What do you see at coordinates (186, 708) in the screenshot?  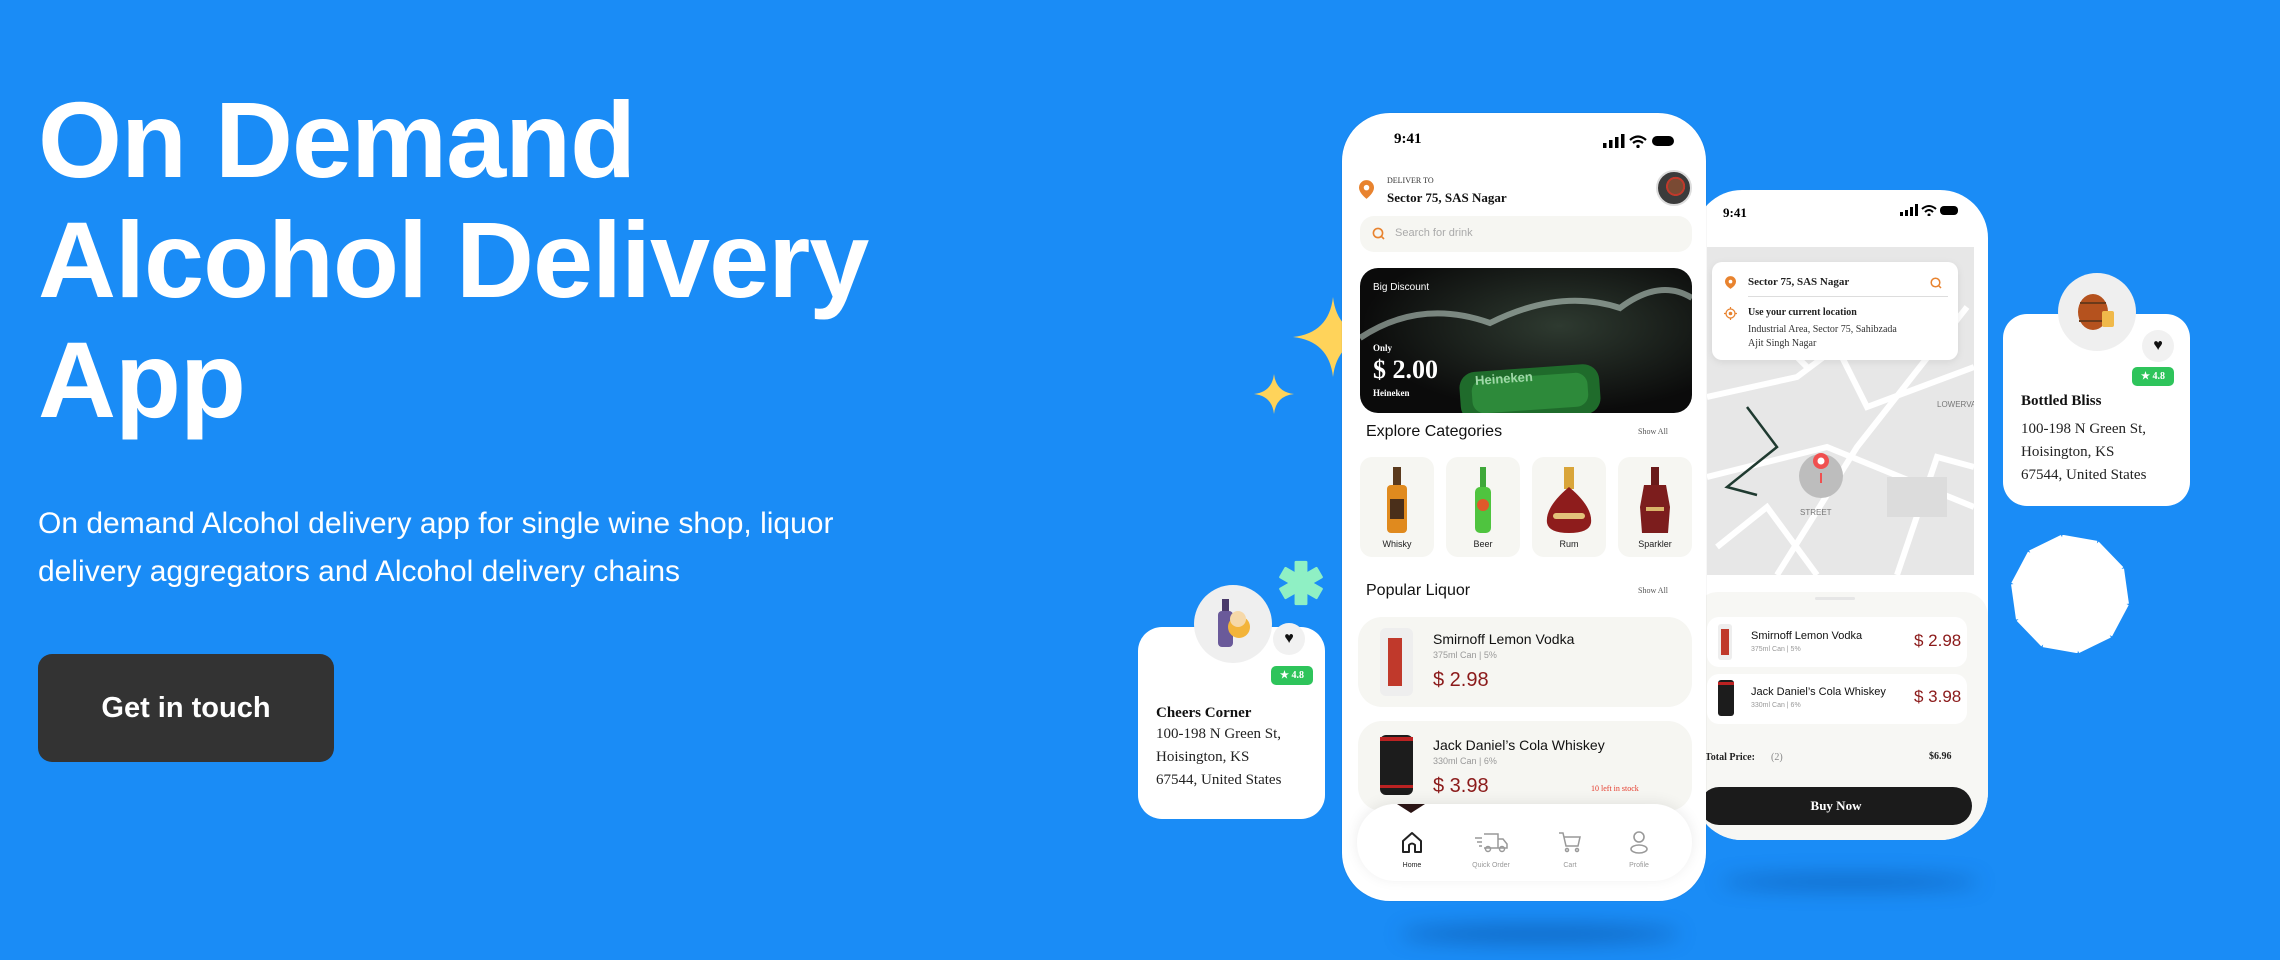 I see `get-in-touch-button: Get in touch` at bounding box center [186, 708].